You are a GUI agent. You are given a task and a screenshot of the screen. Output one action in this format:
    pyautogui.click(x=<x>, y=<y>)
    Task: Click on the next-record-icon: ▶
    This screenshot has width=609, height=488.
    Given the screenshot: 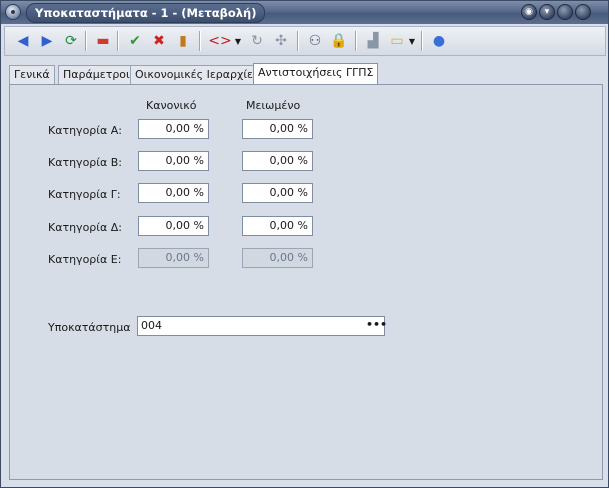 What is the action you would take?
    pyautogui.click(x=47, y=41)
    